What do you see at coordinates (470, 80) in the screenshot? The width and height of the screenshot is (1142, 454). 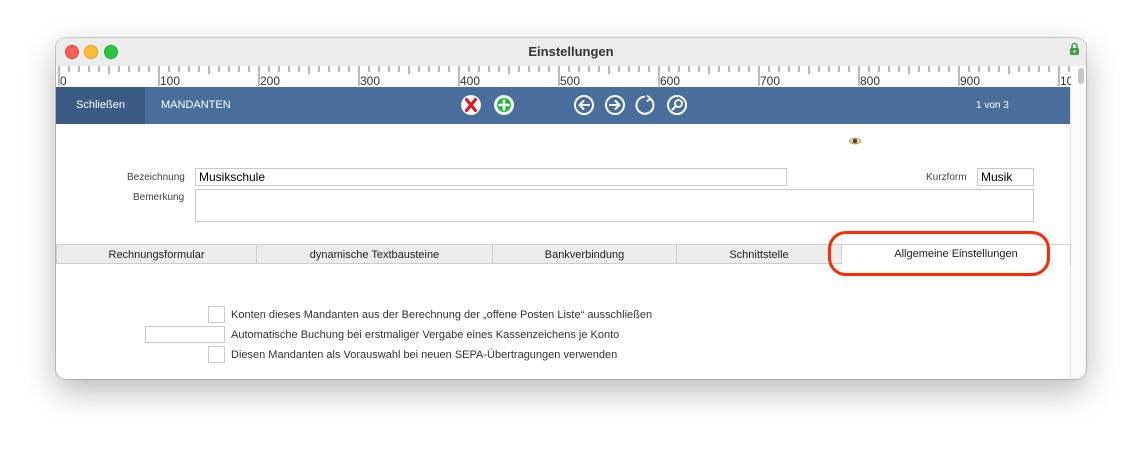 I see `ruler-label: 400` at bounding box center [470, 80].